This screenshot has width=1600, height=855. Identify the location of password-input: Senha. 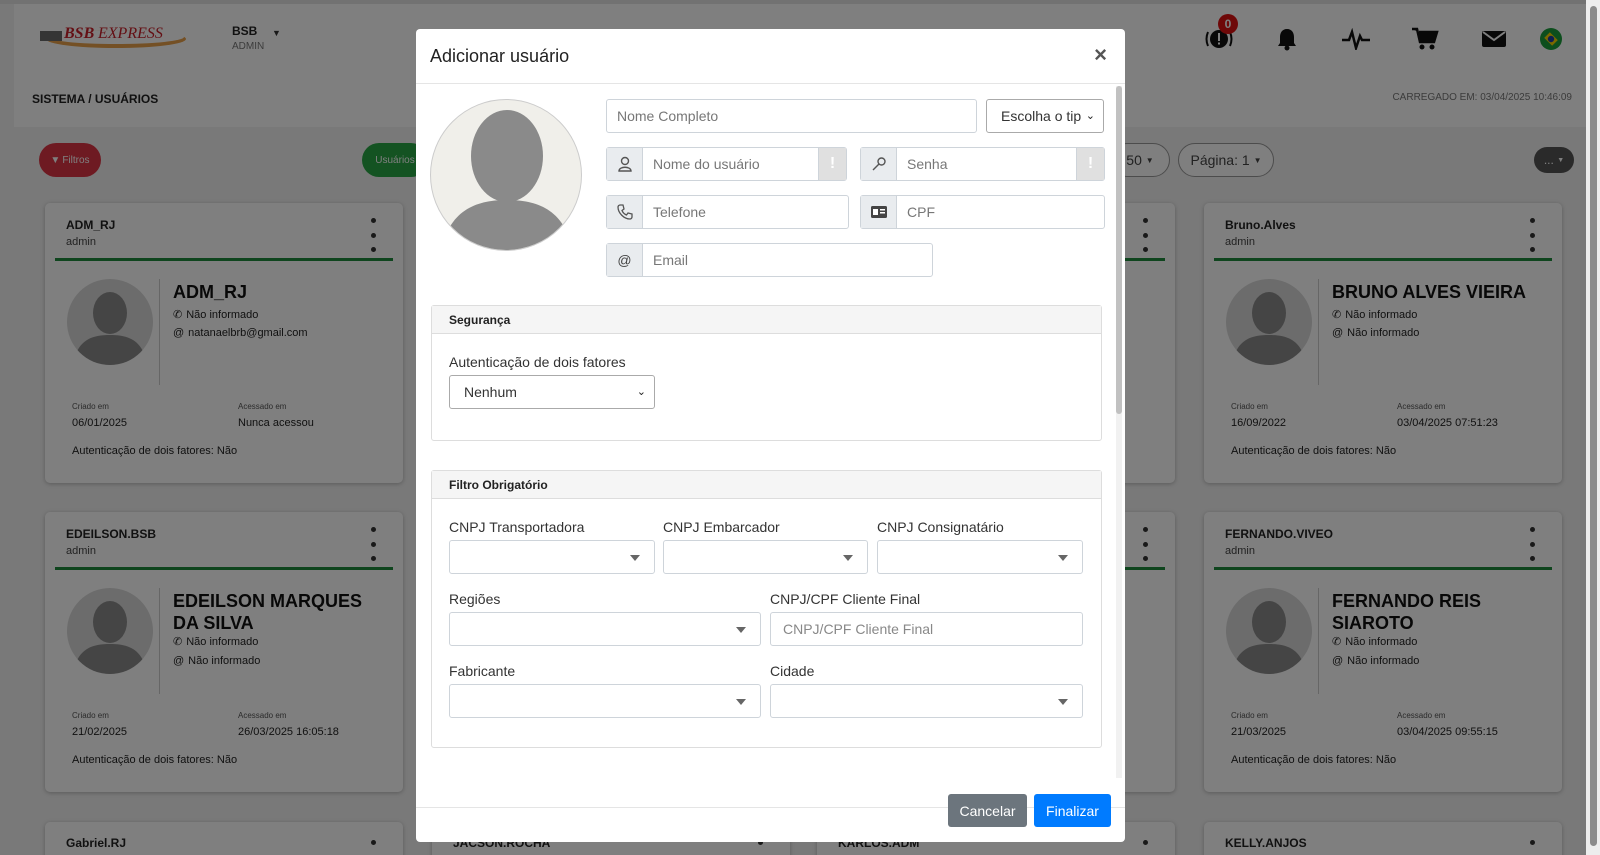
(986, 164).